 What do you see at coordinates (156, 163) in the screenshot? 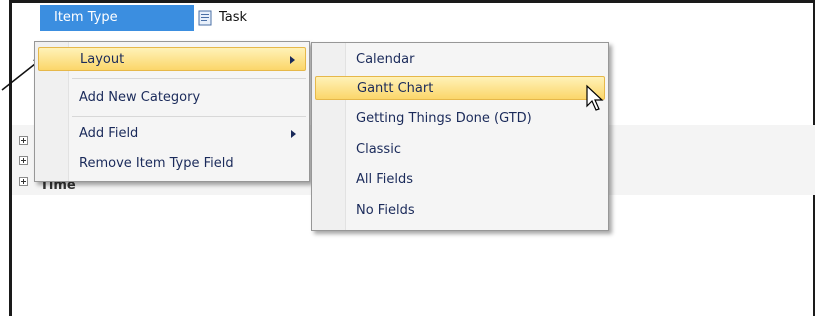
I see `menu-item-label: Remove Item Type Field` at bounding box center [156, 163].